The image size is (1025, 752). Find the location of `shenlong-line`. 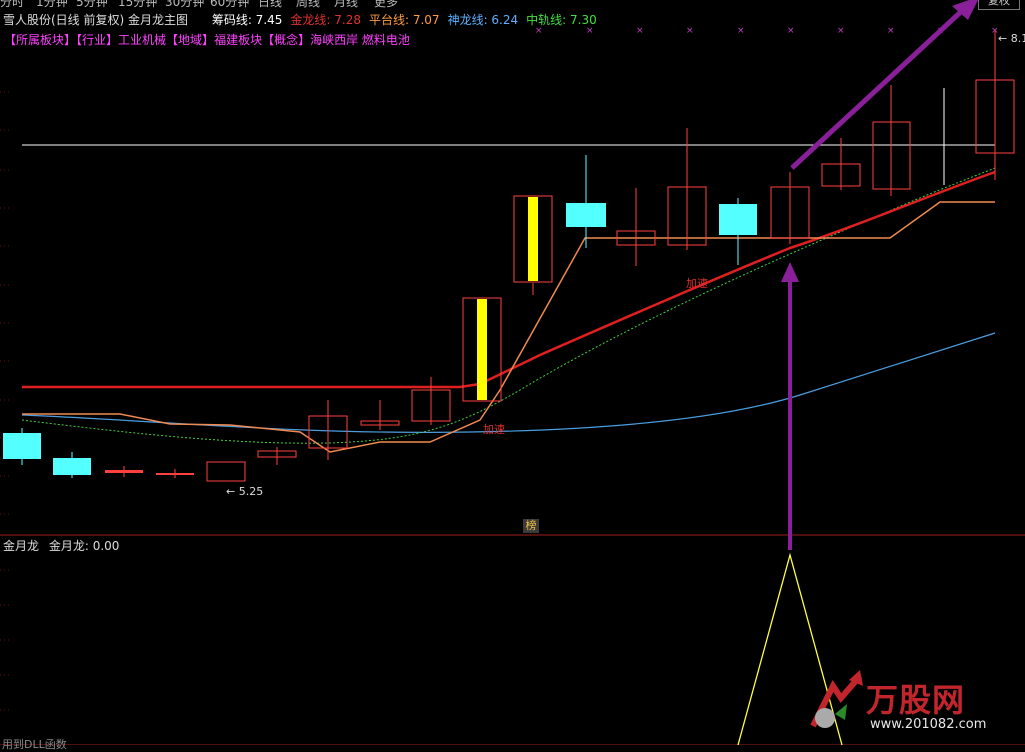

shenlong-line is located at coordinates (508, 382).